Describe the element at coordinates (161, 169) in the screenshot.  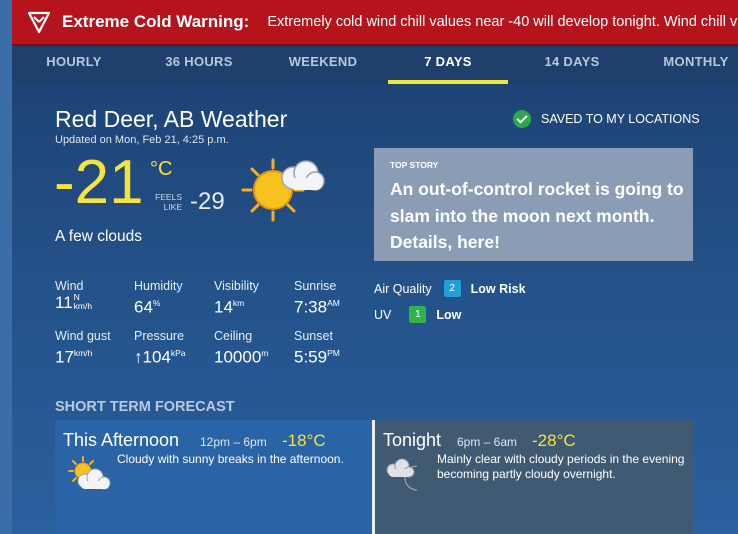
I see `temperature-unit: °C` at that location.